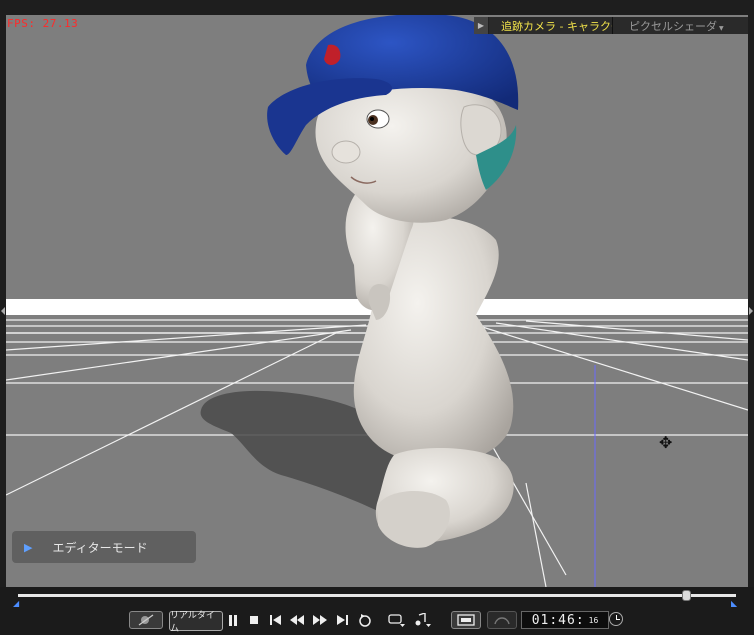 Image resolution: width=754 pixels, height=635 pixels. I want to click on timeline-track, so click(377, 595).